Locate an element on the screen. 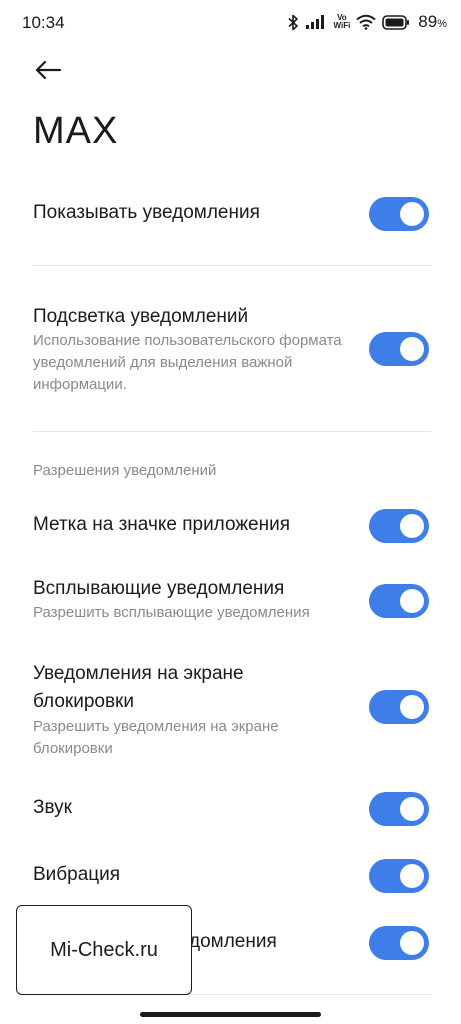  setting-title: Всплывающие уведомления is located at coordinates (159, 588).